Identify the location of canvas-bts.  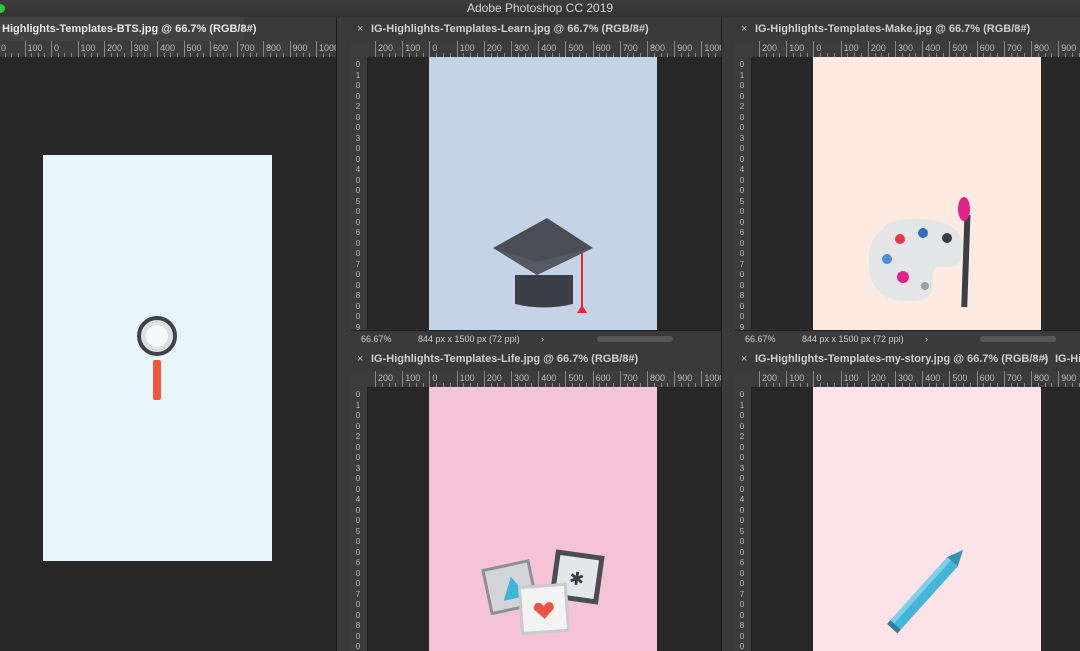
(157, 358).